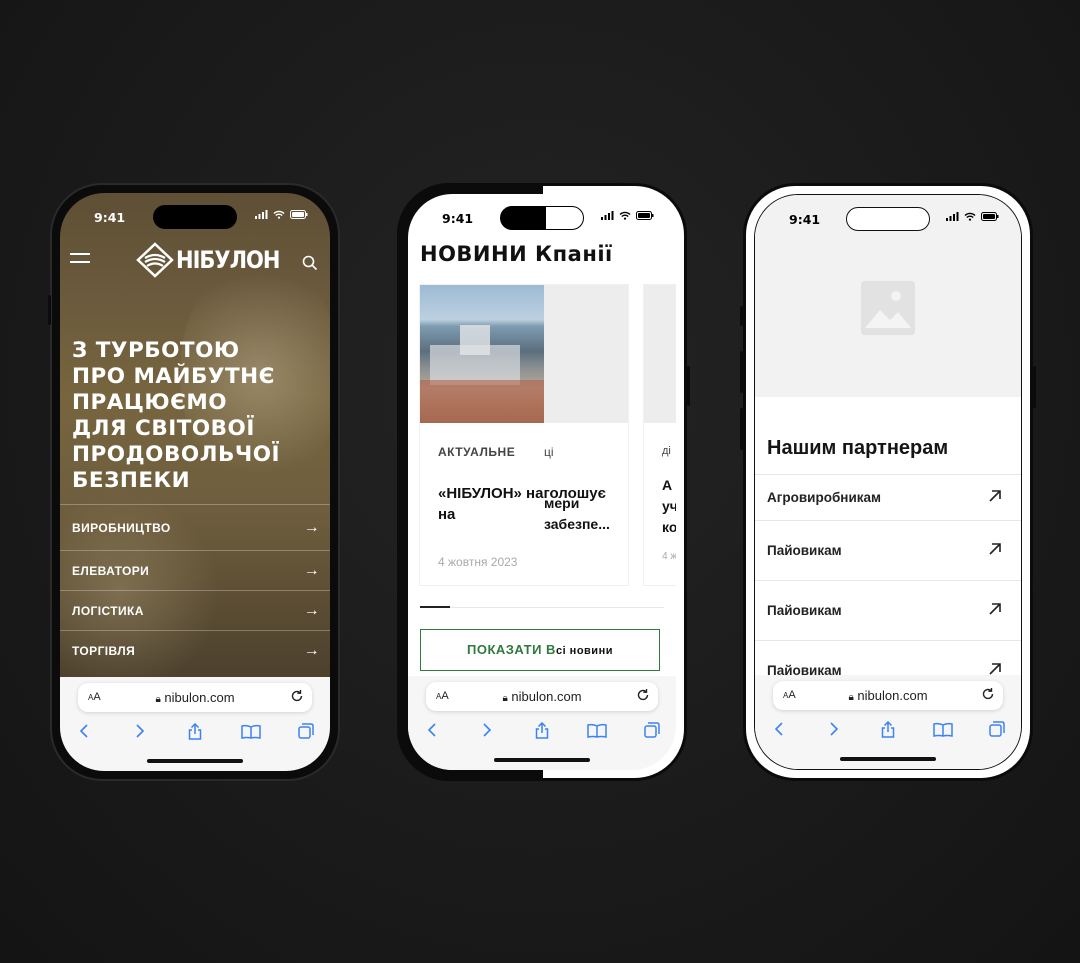 The width and height of the screenshot is (1080, 963). Describe the element at coordinates (104, 650) in the screenshot. I see `nav-label: ТОРГІВЛЯ` at that location.